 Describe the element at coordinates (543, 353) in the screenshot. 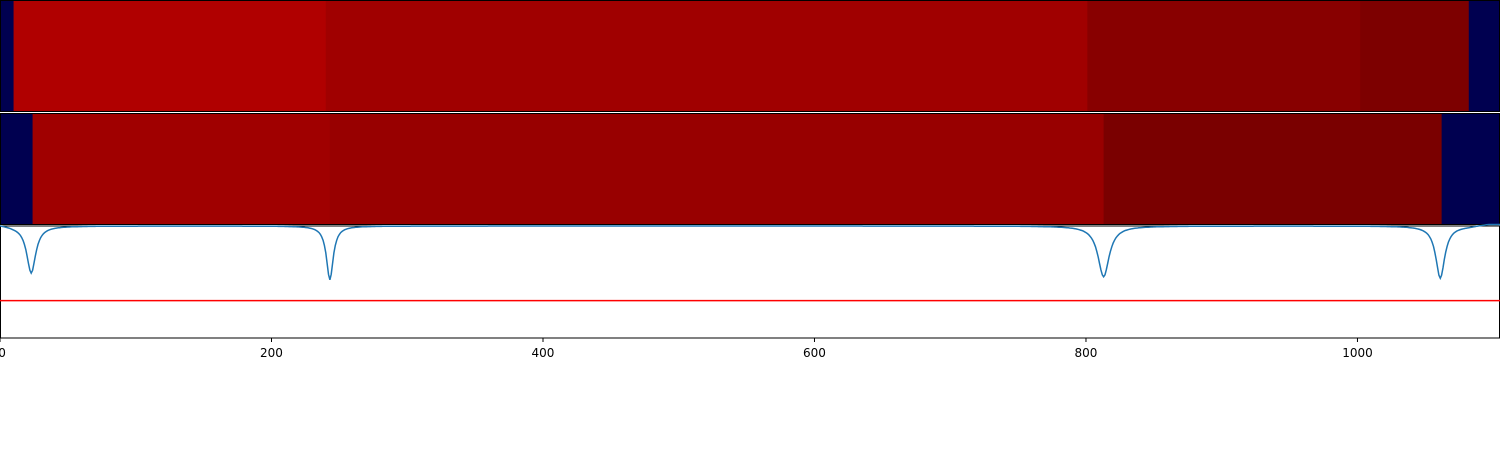

I see `x-tick-label-2: 400` at that location.